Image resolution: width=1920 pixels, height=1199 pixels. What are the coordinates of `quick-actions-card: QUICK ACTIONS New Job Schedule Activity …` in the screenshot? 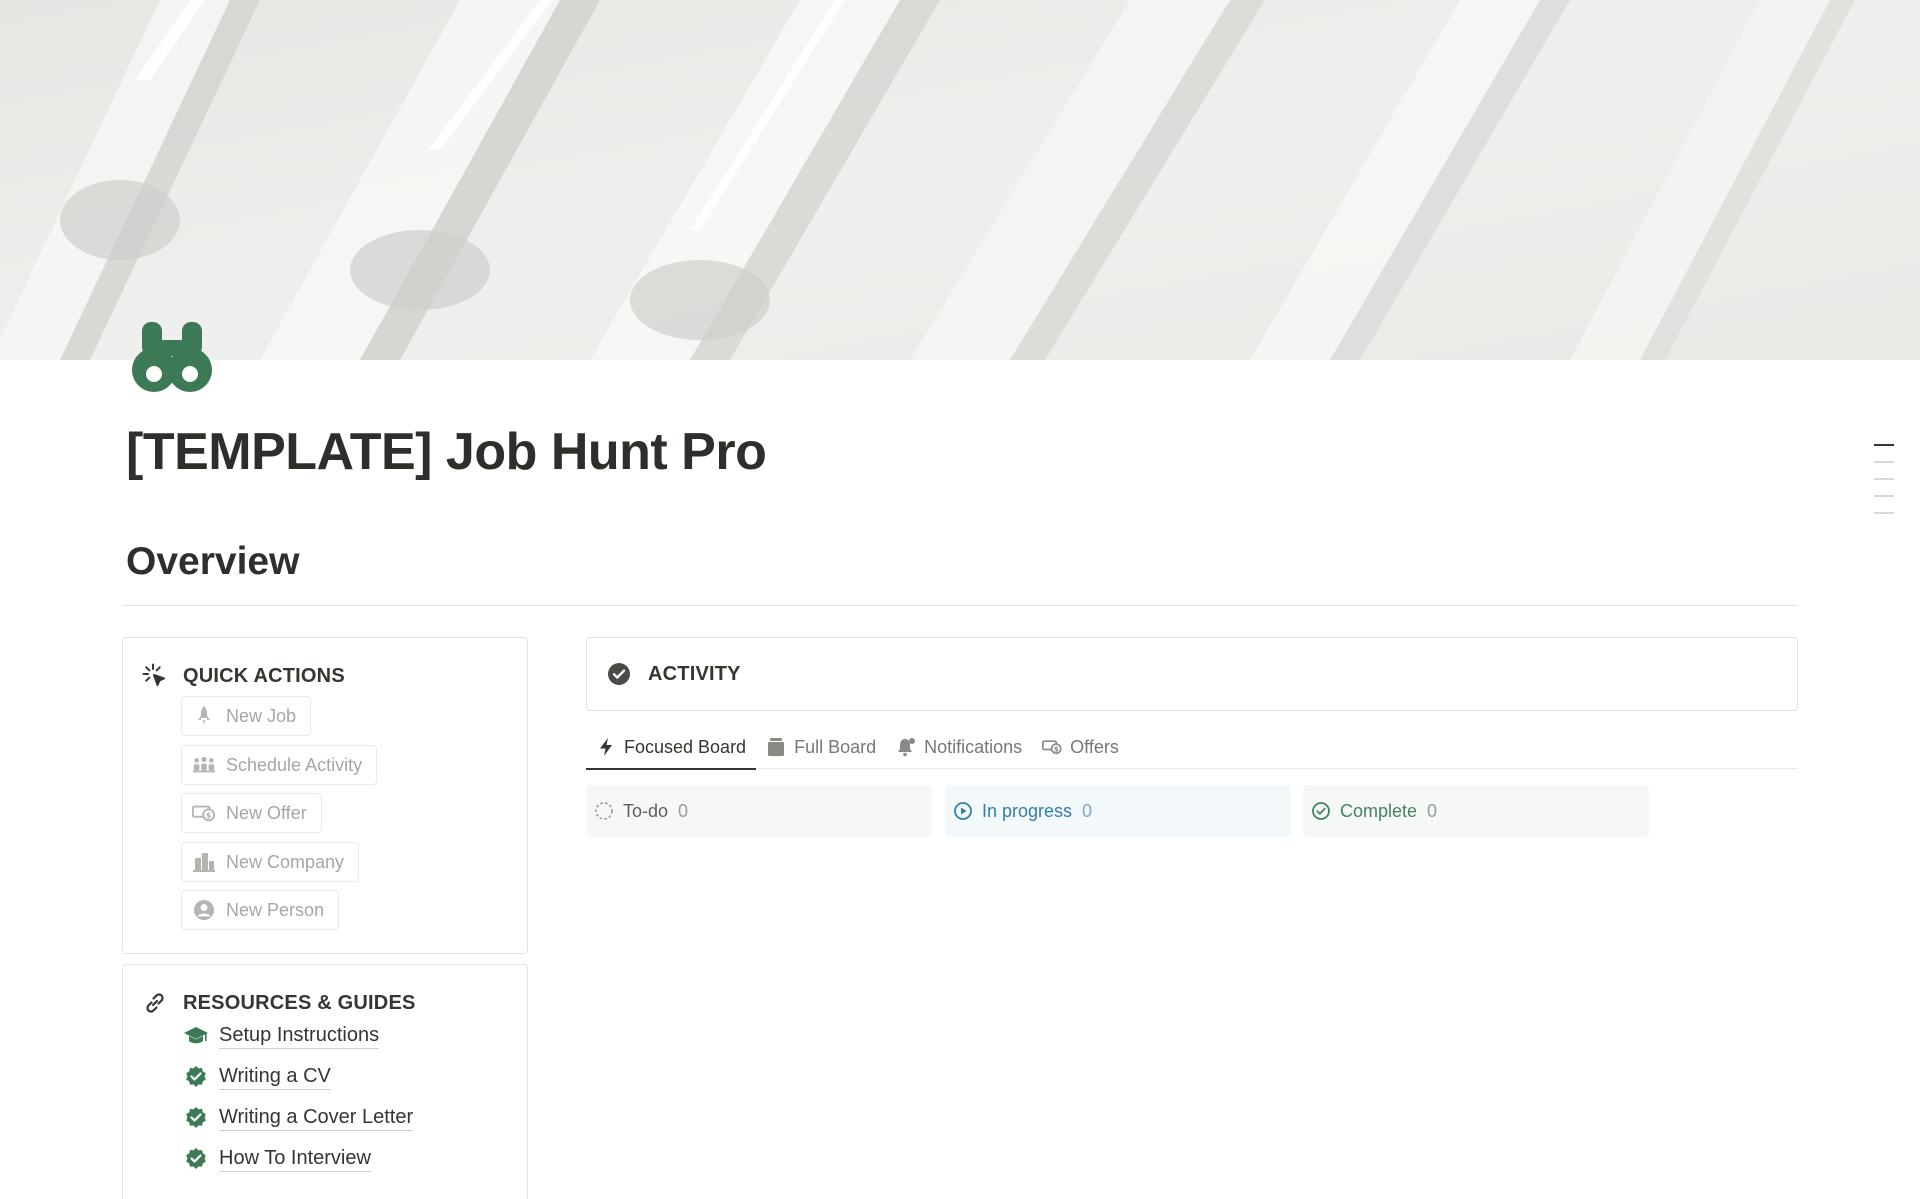 It's located at (325, 795).